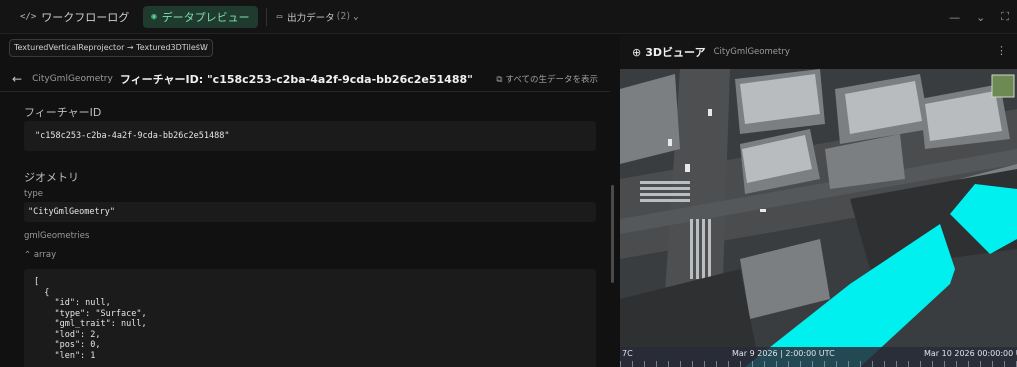 The image size is (1017, 367). I want to click on output-data-dropdown: ▭ 出力データ (2) ⌄, so click(318, 17).